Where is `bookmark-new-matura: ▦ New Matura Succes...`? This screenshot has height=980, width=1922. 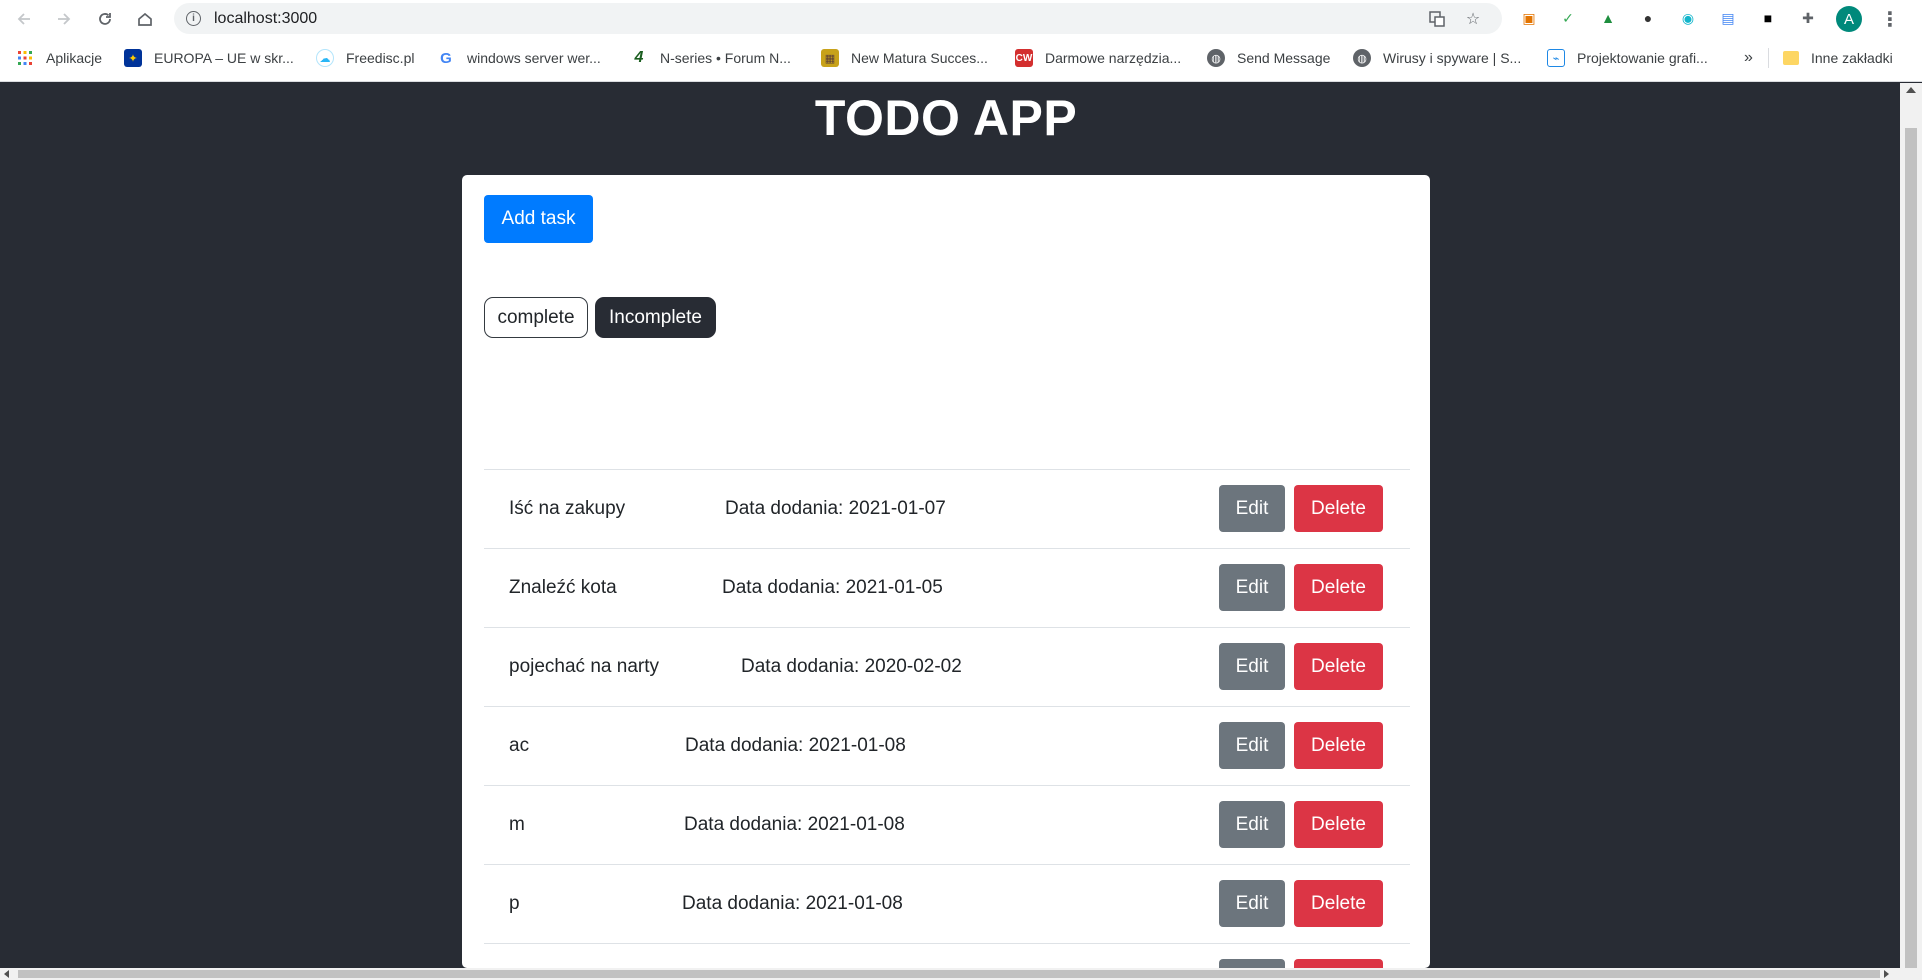
bookmark-new-matura: ▦ New Matura Succes... is located at coordinates (904, 58).